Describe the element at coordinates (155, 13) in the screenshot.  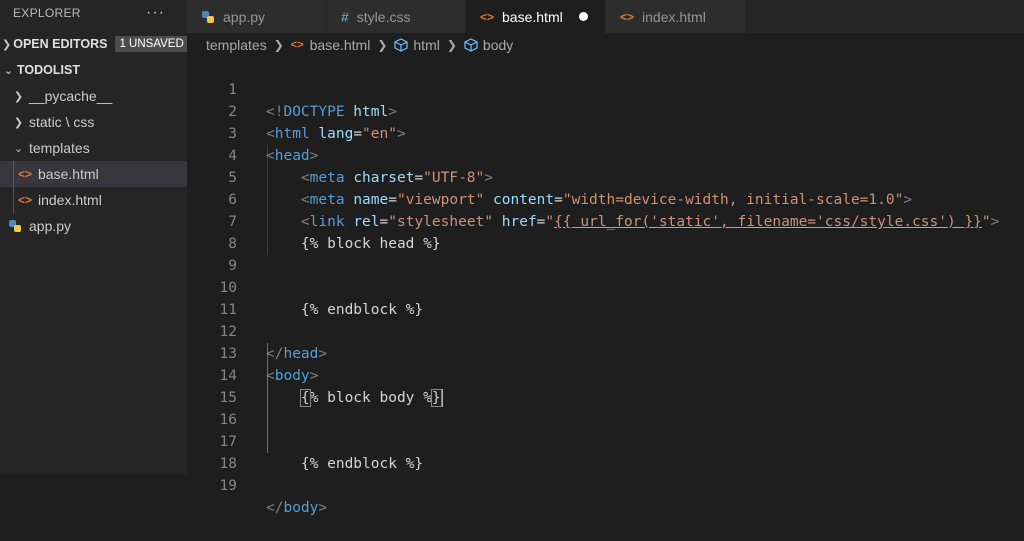
I see `more-actions-icon: ···` at that location.